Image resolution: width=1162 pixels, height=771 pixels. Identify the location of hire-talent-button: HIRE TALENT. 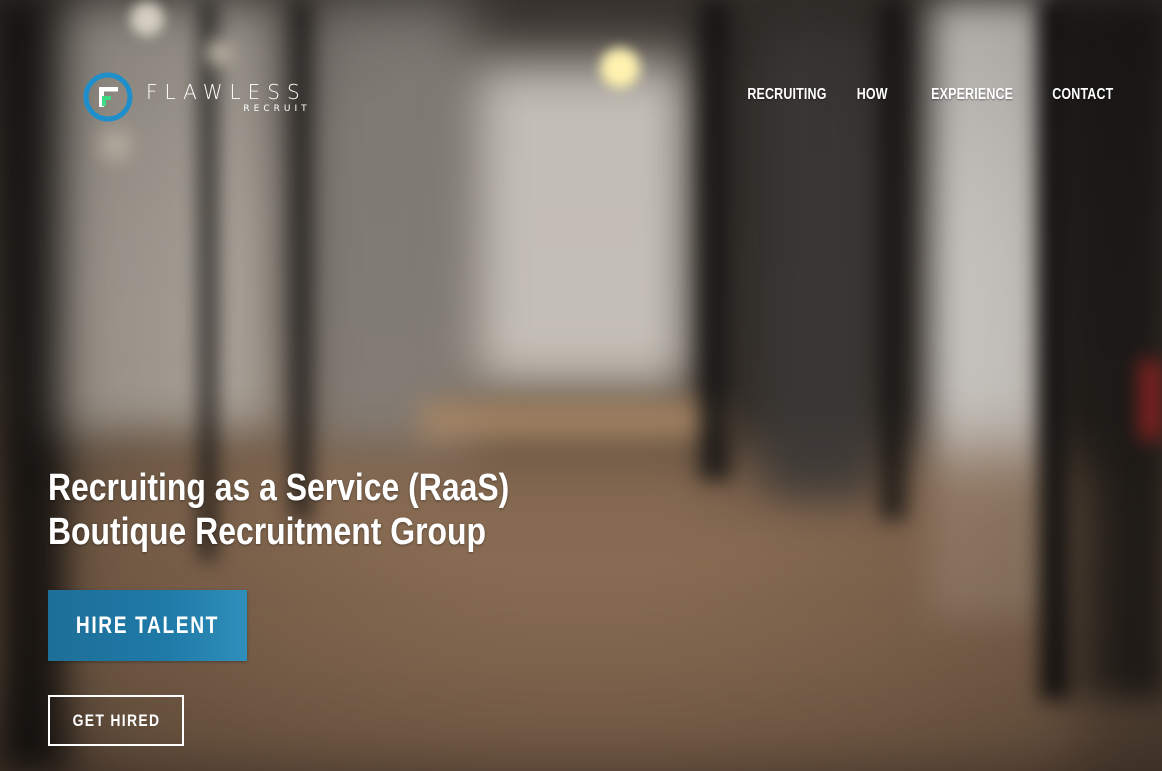
(147, 625).